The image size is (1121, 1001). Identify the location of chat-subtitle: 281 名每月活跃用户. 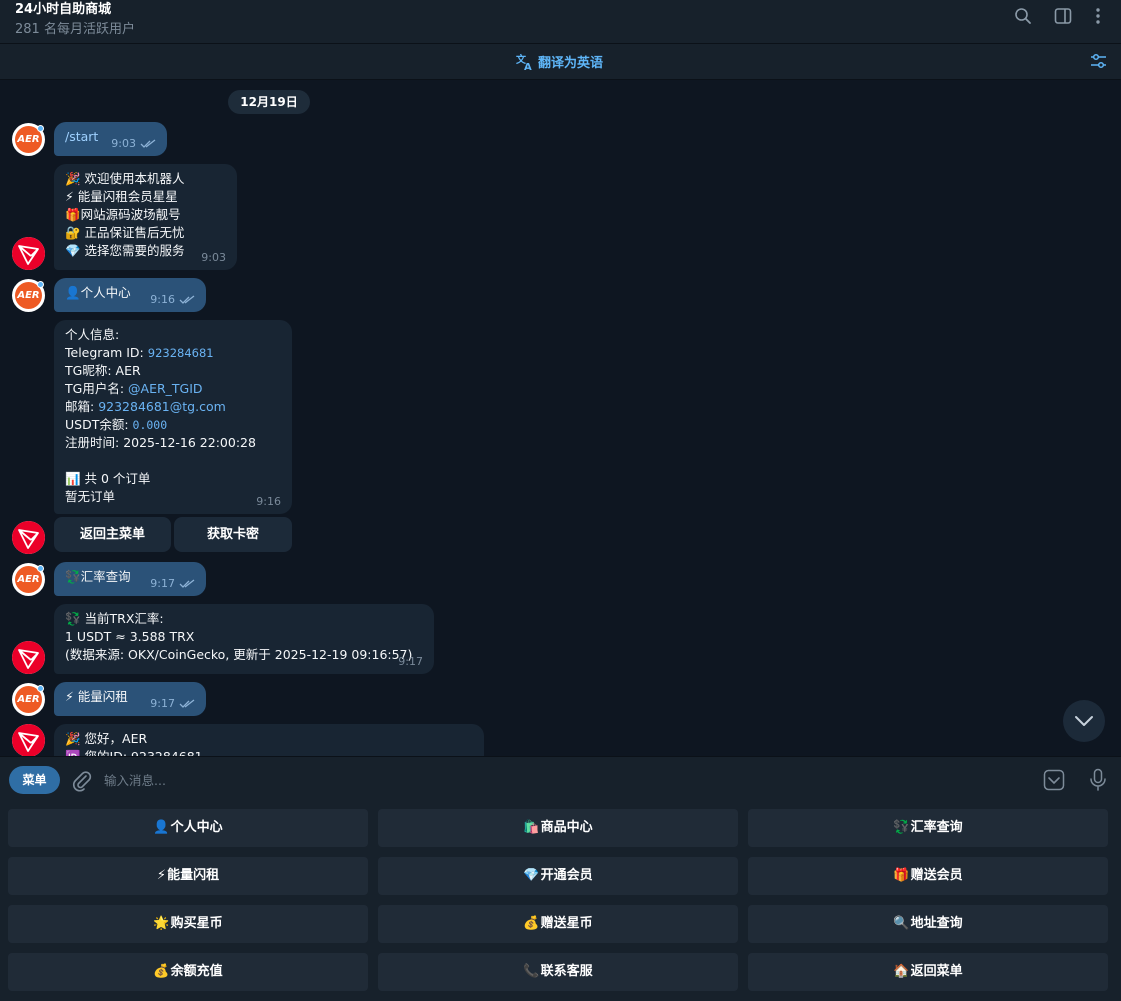
(75, 29).